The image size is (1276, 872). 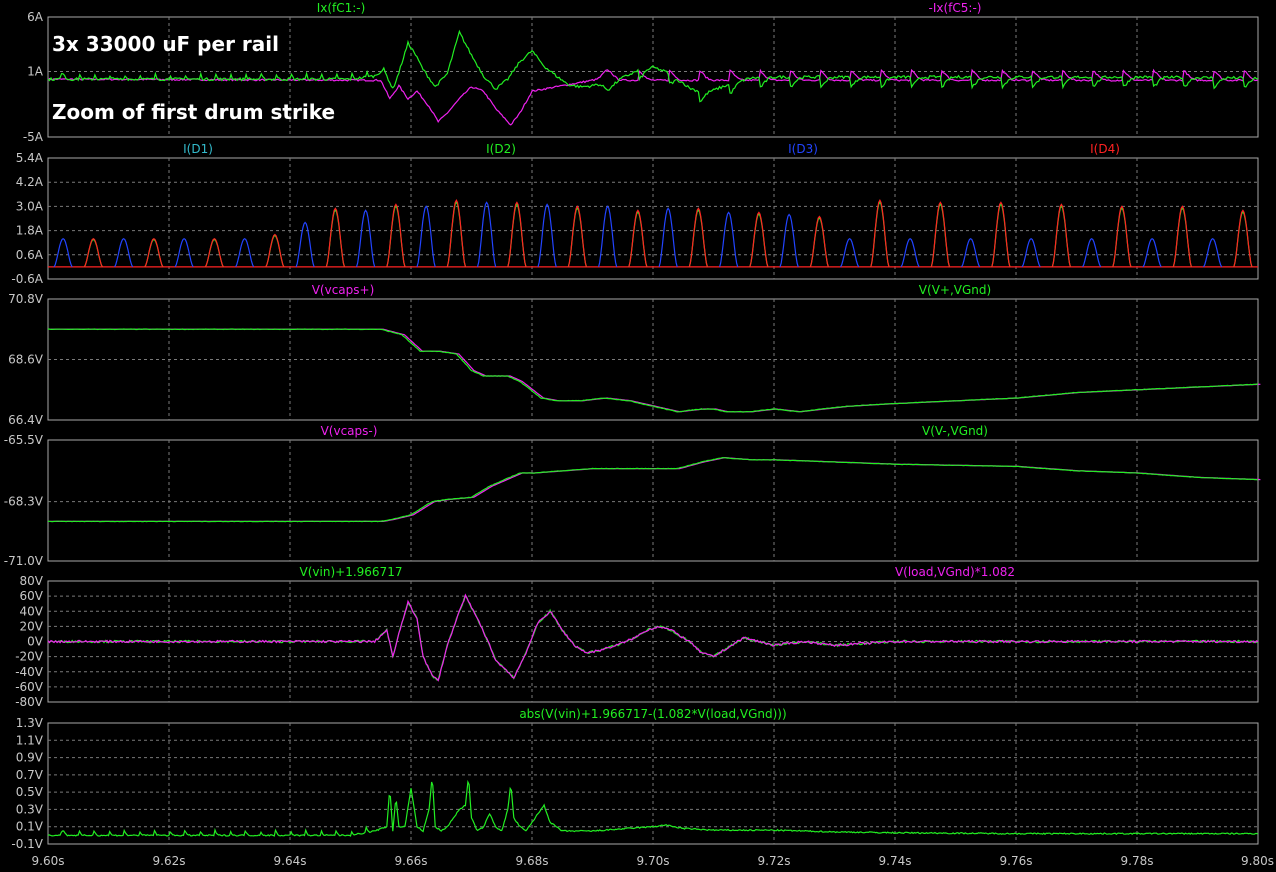 I want to click on annotation-capacitance: 3x 33000 uF per rail, so click(x=165, y=44).